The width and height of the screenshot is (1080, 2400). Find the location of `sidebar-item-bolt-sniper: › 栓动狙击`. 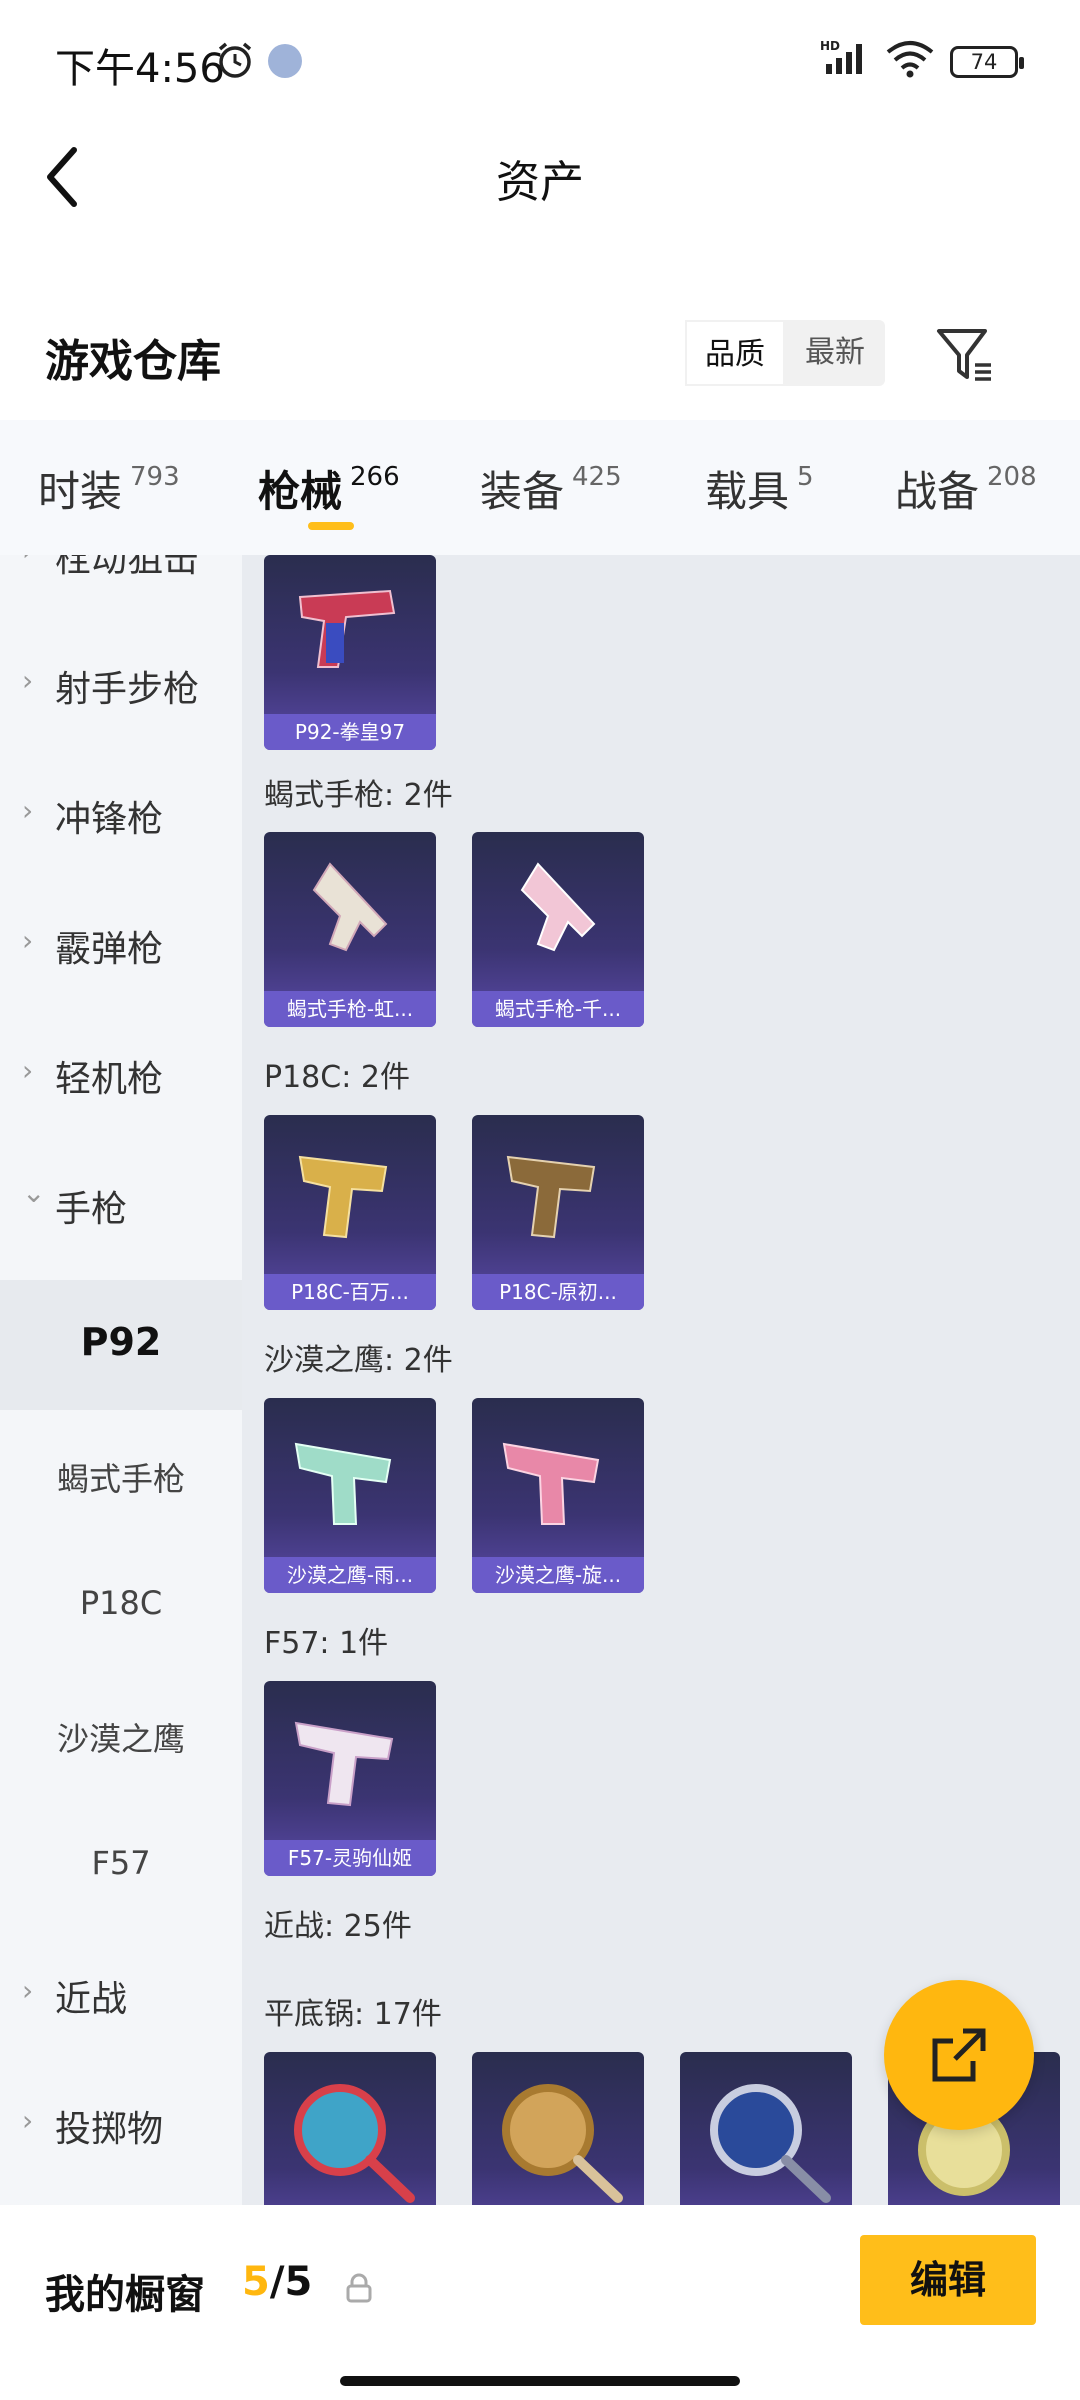

sidebar-item-bolt-sniper: › 栓动狙击 is located at coordinates (121, 587).